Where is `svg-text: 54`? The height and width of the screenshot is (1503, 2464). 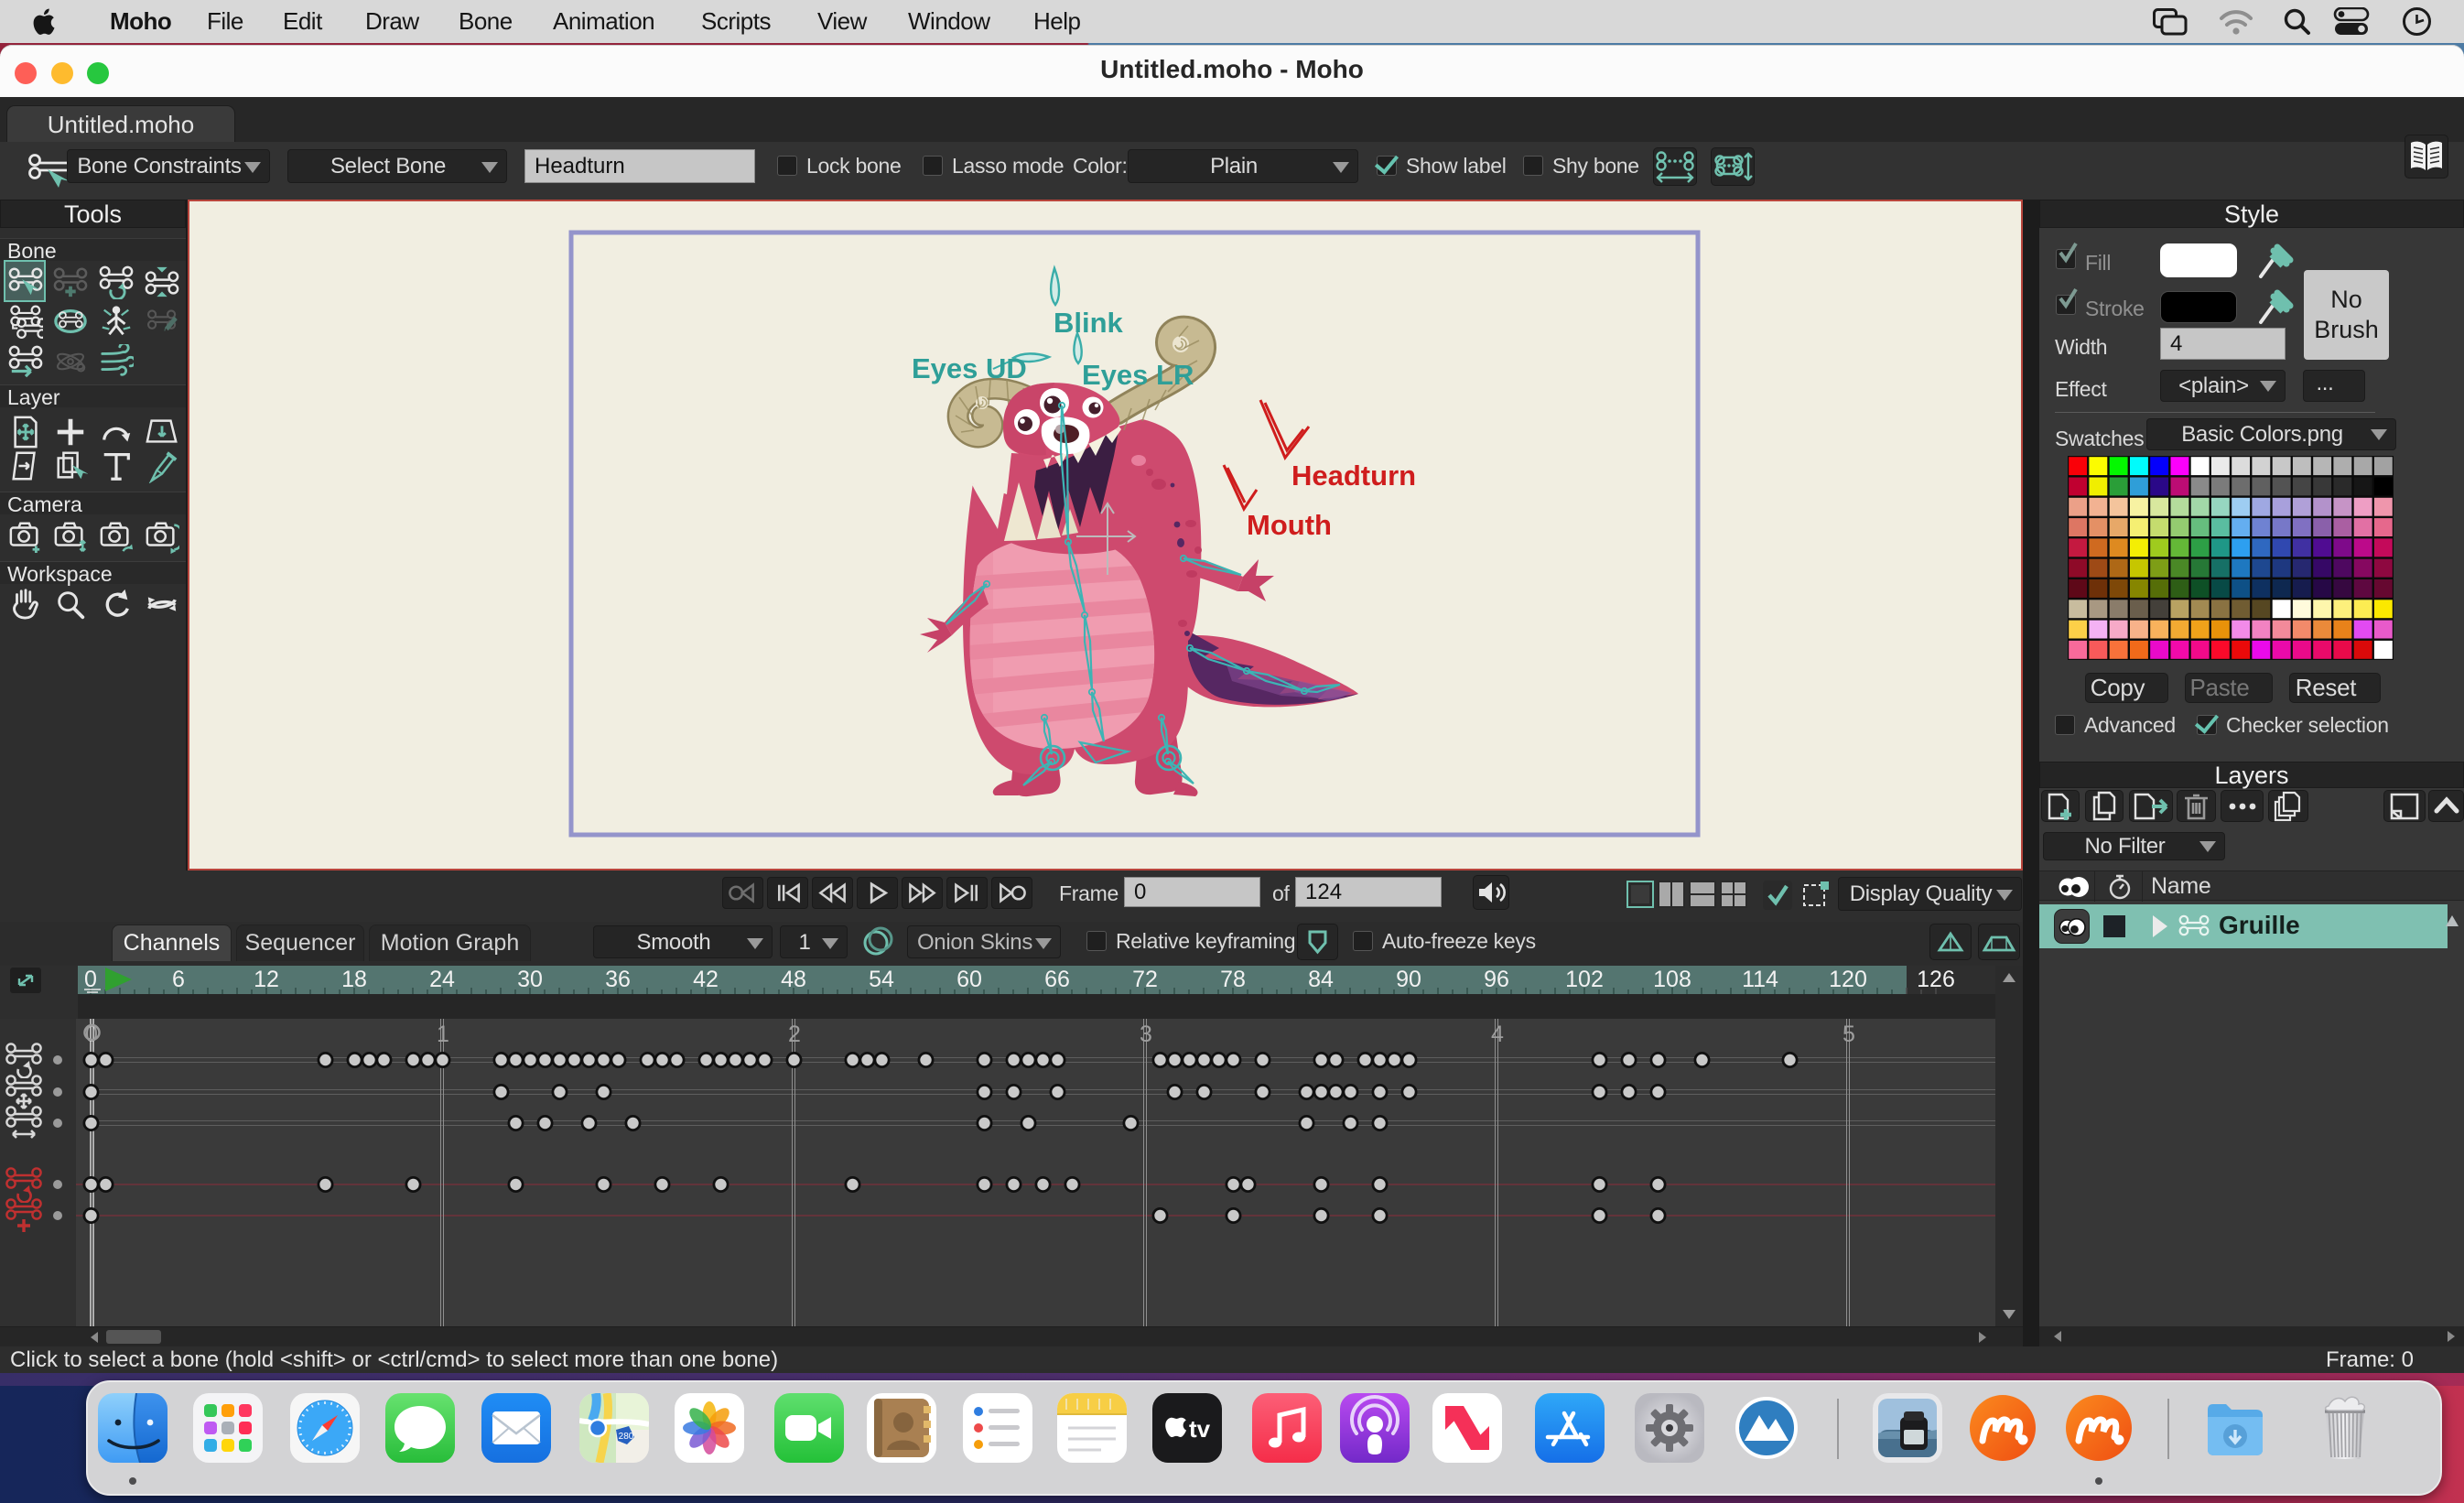 svg-text: 54 is located at coordinates (881, 979).